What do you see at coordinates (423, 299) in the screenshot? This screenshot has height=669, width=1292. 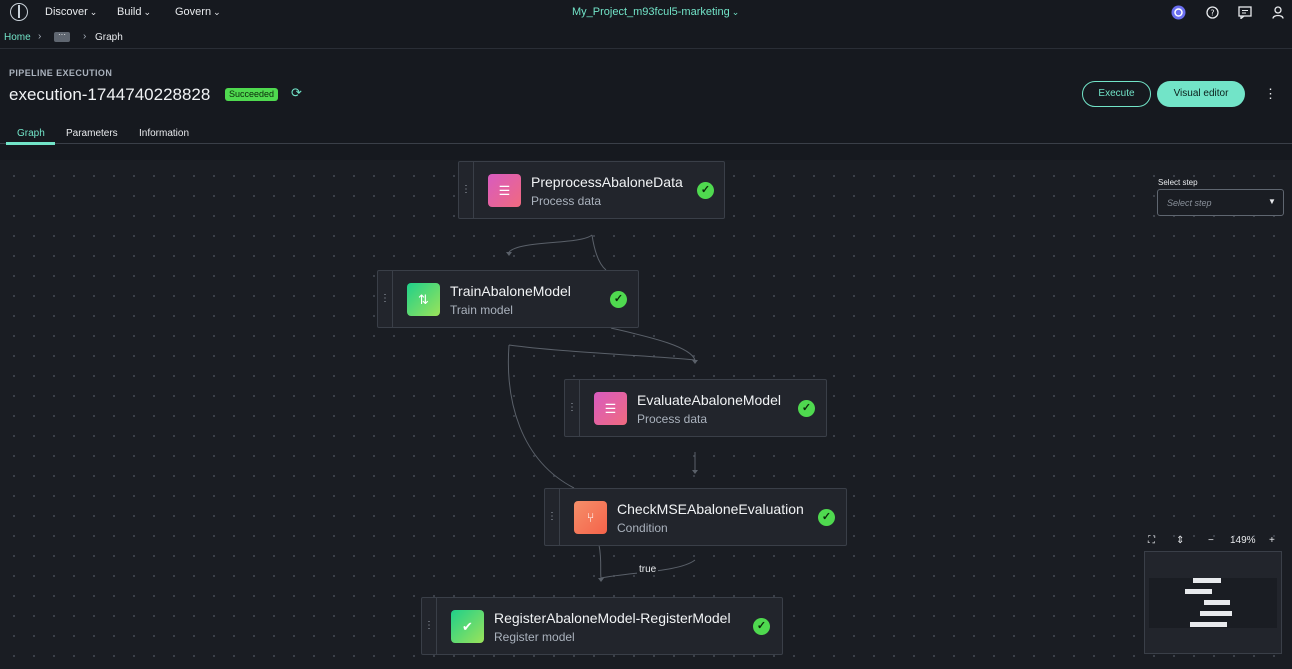 I see `train-icon: ⇅` at bounding box center [423, 299].